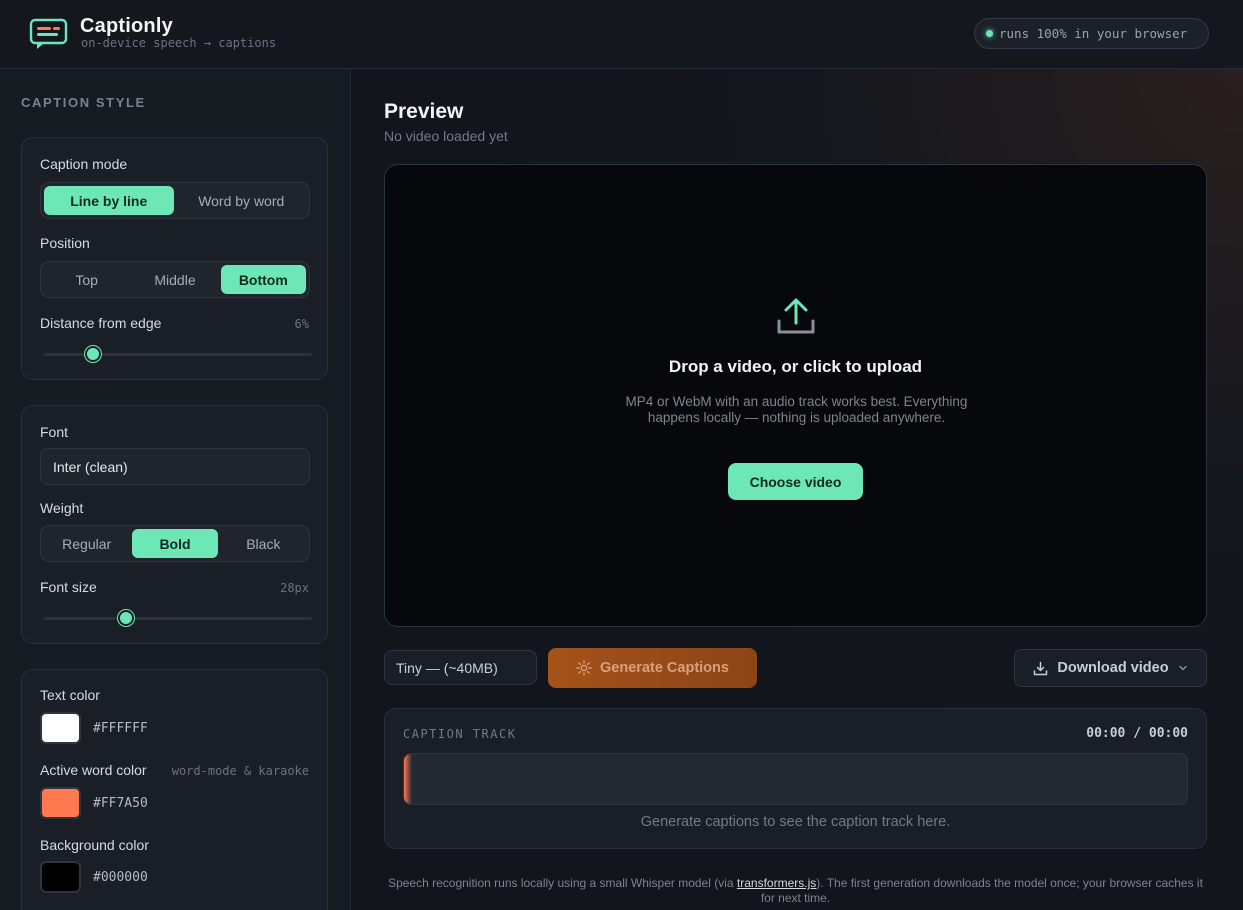 This screenshot has height=910, width=1243. Describe the element at coordinates (460, 734) in the screenshot. I see `caption-track-title: CAPTION TRACK` at that location.